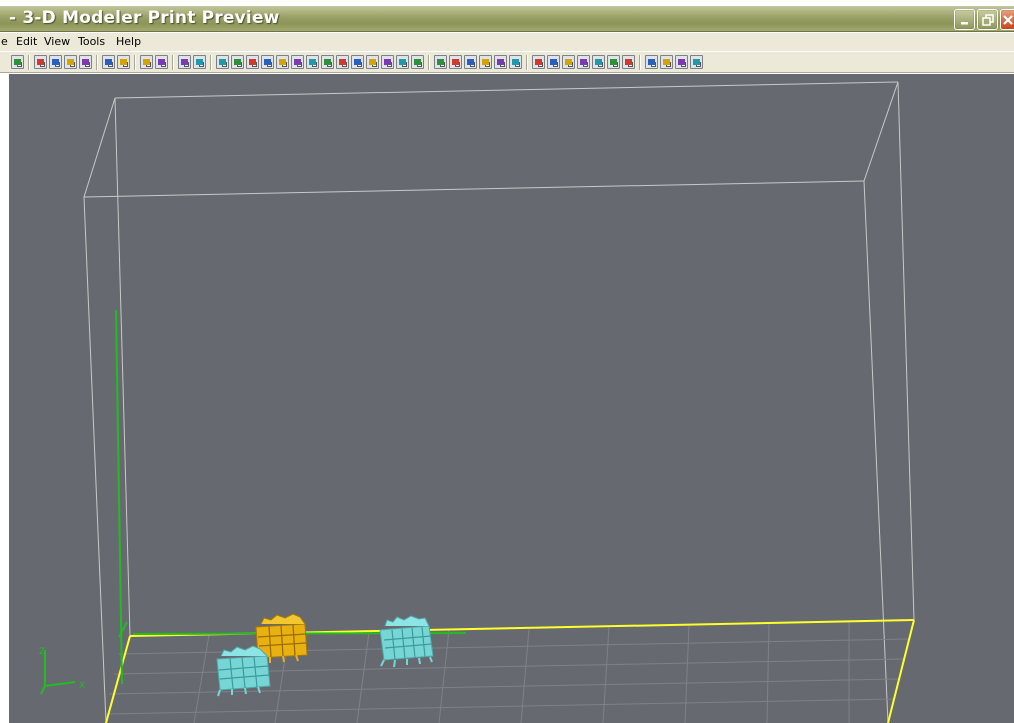  Describe the element at coordinates (99, 147) in the screenshot. I see `box-top-left-edge` at that location.